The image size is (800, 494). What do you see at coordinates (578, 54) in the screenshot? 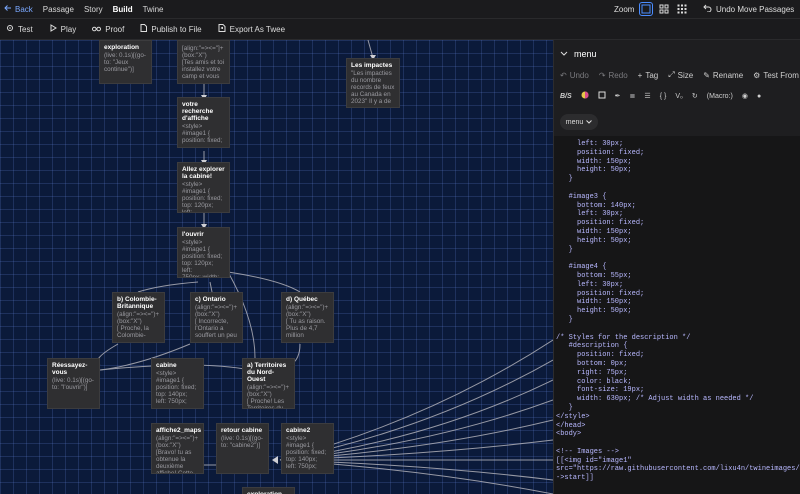
I see `panel-header: menu` at bounding box center [578, 54].